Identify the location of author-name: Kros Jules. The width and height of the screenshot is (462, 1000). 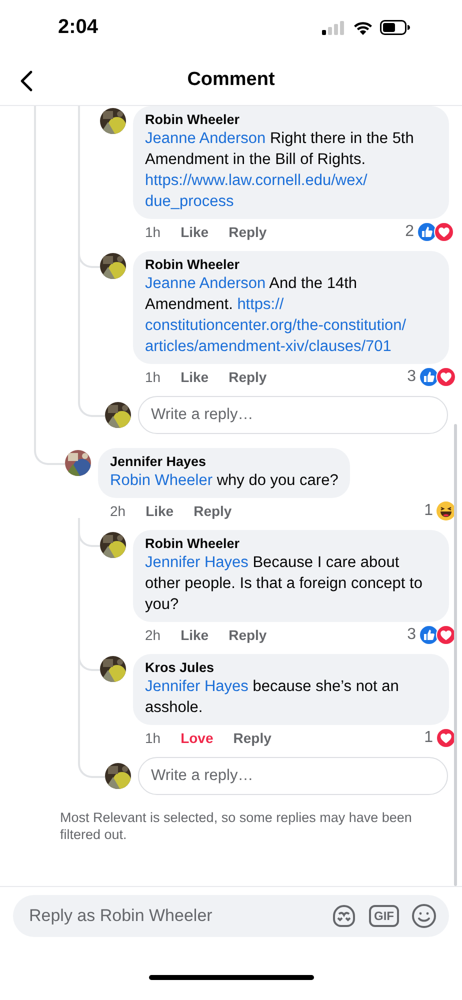
(180, 667).